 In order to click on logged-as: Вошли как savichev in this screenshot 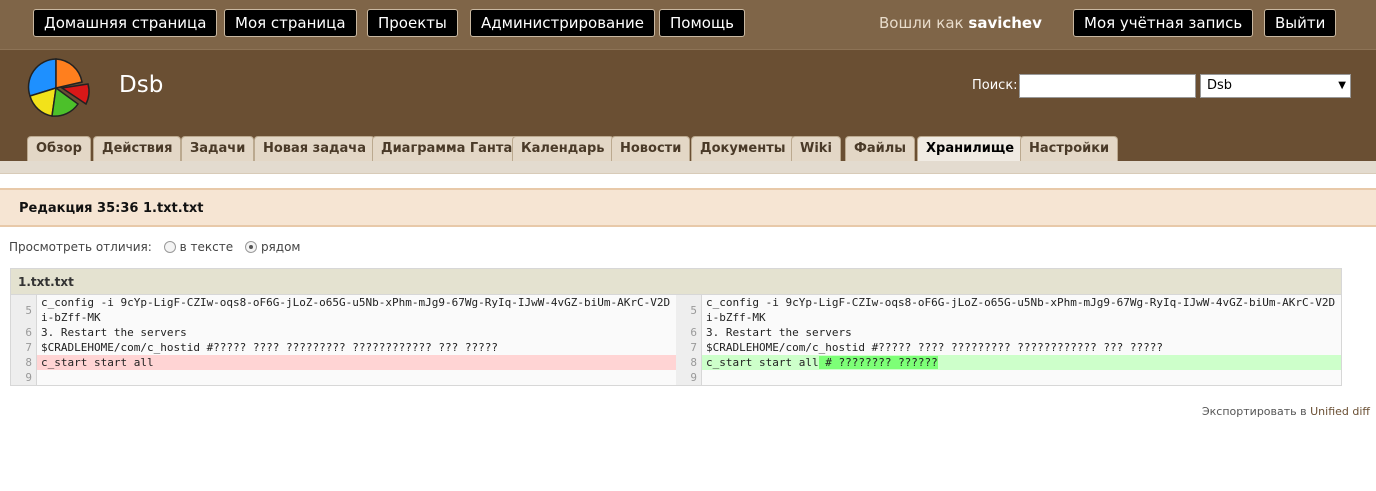, I will do `click(960, 23)`.